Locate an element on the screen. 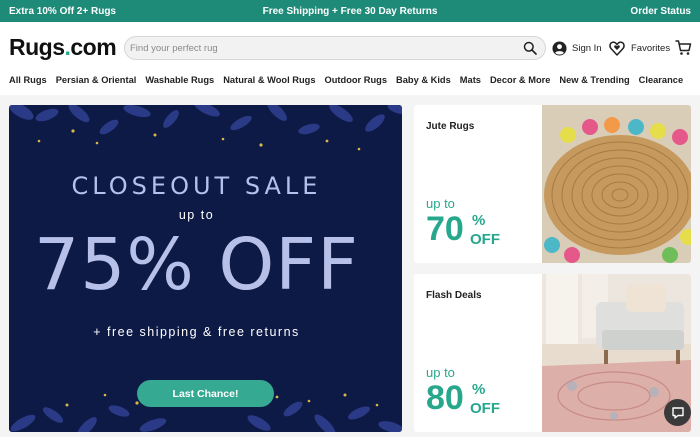 The image size is (700, 437). card-title: Flash Deals is located at coordinates (454, 295).